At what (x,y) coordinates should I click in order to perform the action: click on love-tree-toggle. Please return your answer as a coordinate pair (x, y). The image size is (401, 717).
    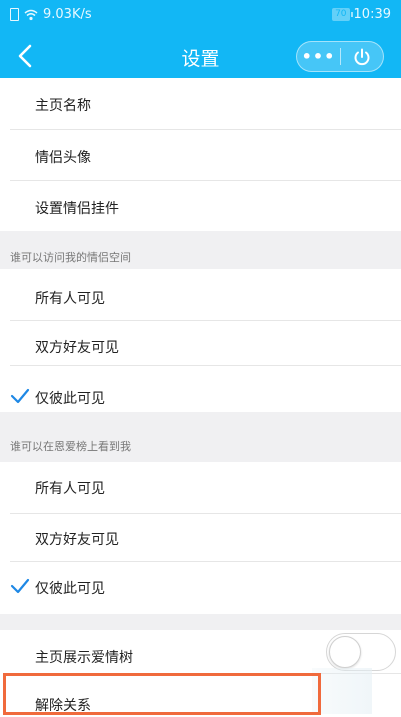
    Looking at the image, I should click on (361, 652).